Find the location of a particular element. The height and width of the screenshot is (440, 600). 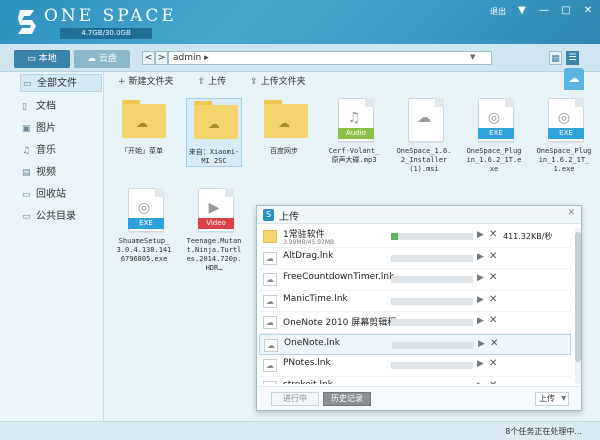

upload-list-scrollbar is located at coordinates (578, 306).